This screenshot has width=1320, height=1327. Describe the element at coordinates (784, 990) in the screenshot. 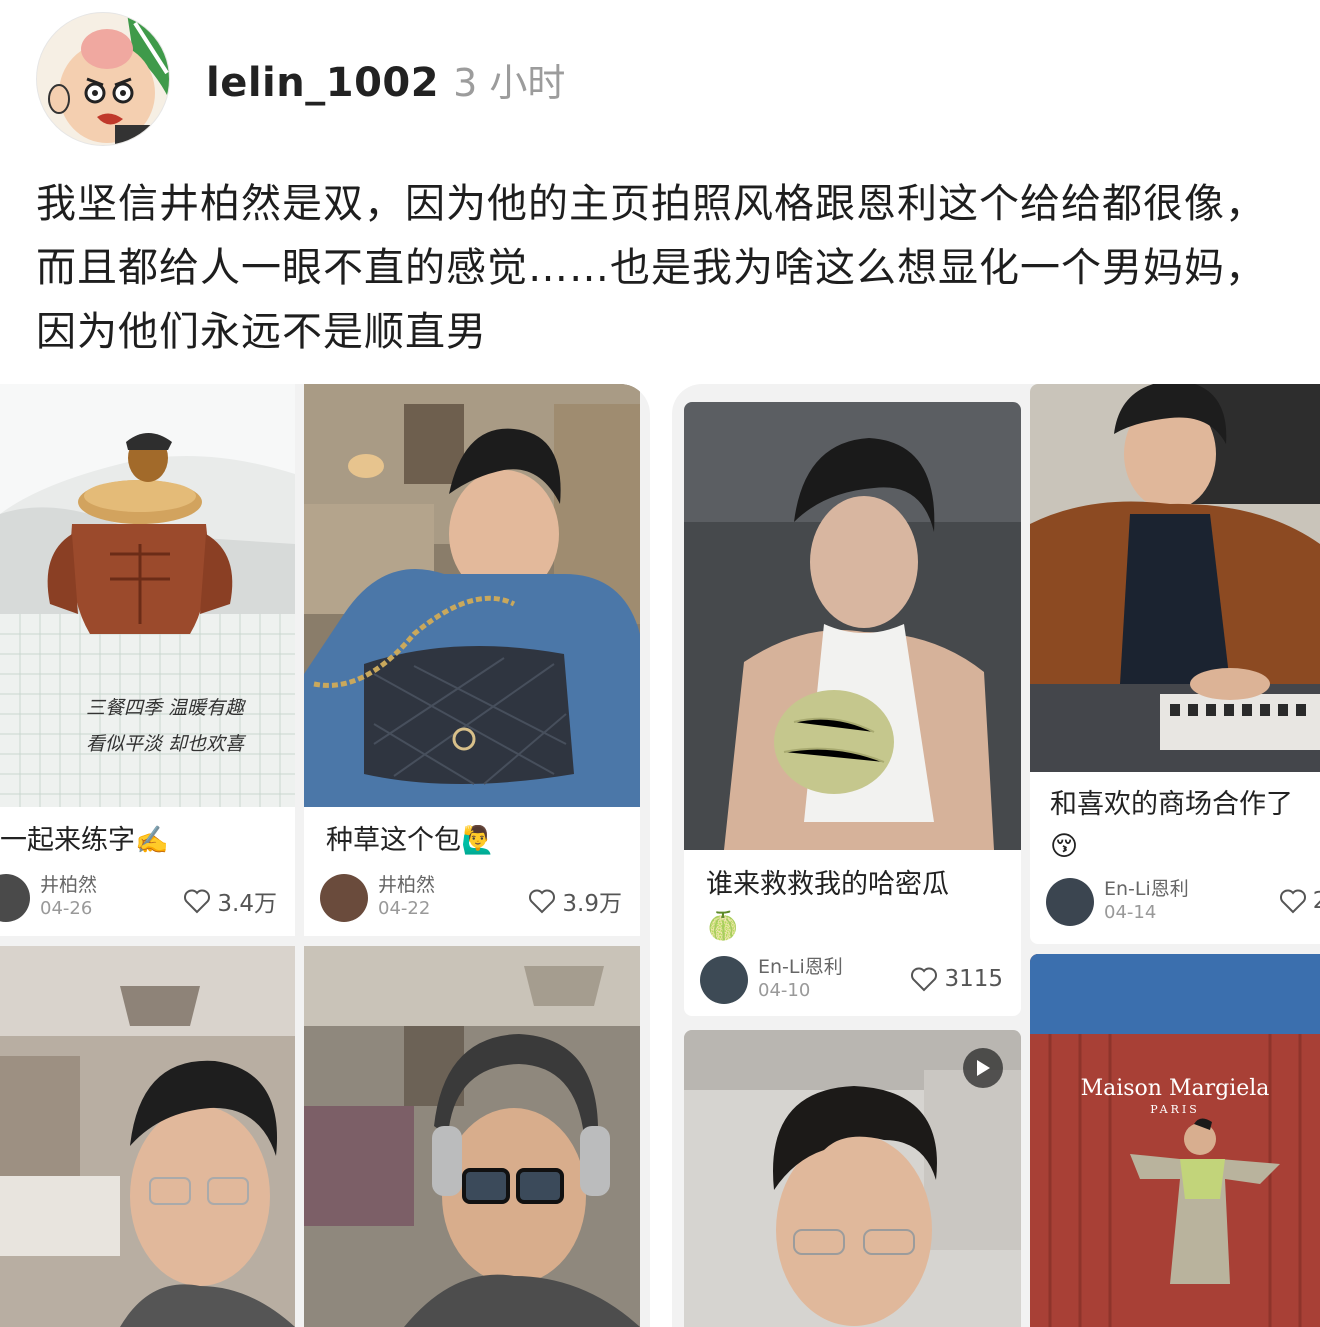

I see `note-date: 04-10` at that location.